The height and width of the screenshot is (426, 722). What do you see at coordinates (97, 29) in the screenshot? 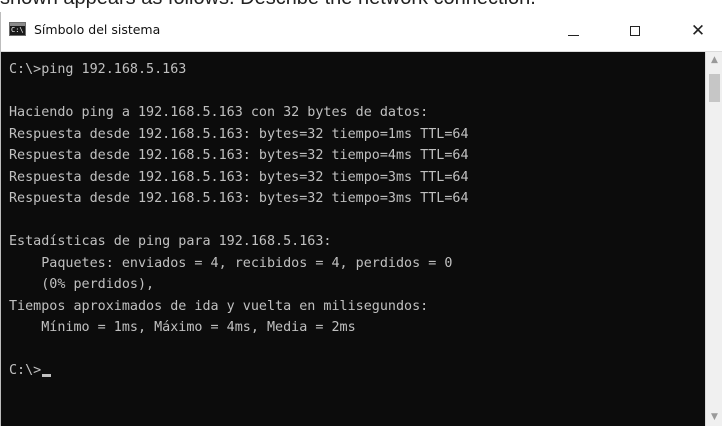
I see `window-title: Símbolo del sistema` at bounding box center [97, 29].